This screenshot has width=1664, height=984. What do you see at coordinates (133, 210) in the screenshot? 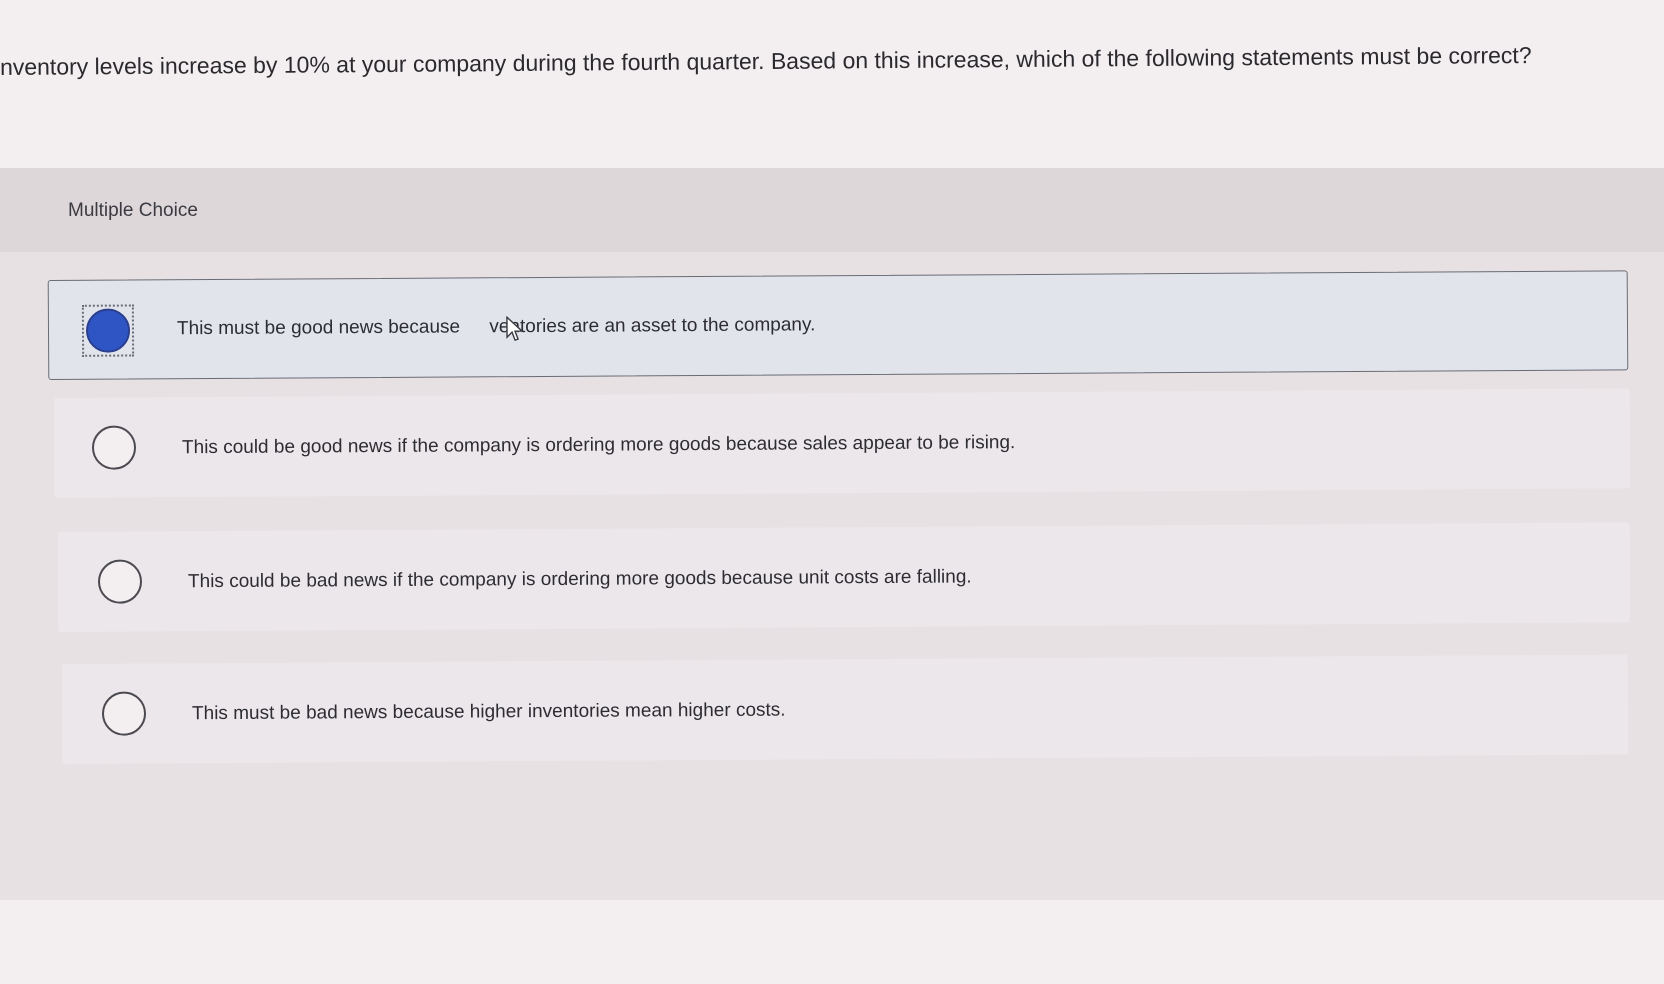
I see `multiple-choice-label: Multiple Choice` at bounding box center [133, 210].